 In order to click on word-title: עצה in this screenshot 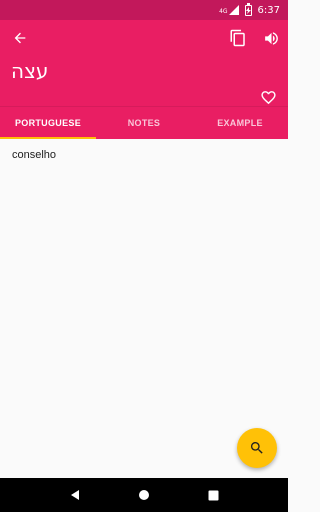, I will do `click(30, 71)`.